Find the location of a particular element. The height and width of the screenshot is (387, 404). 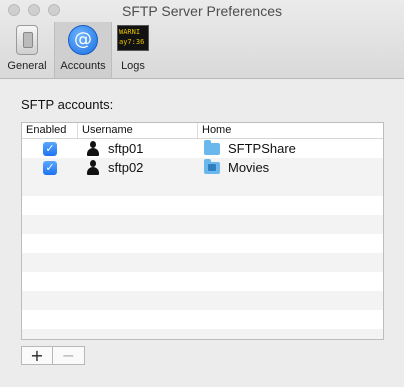

home-text: Movies is located at coordinates (249, 167).